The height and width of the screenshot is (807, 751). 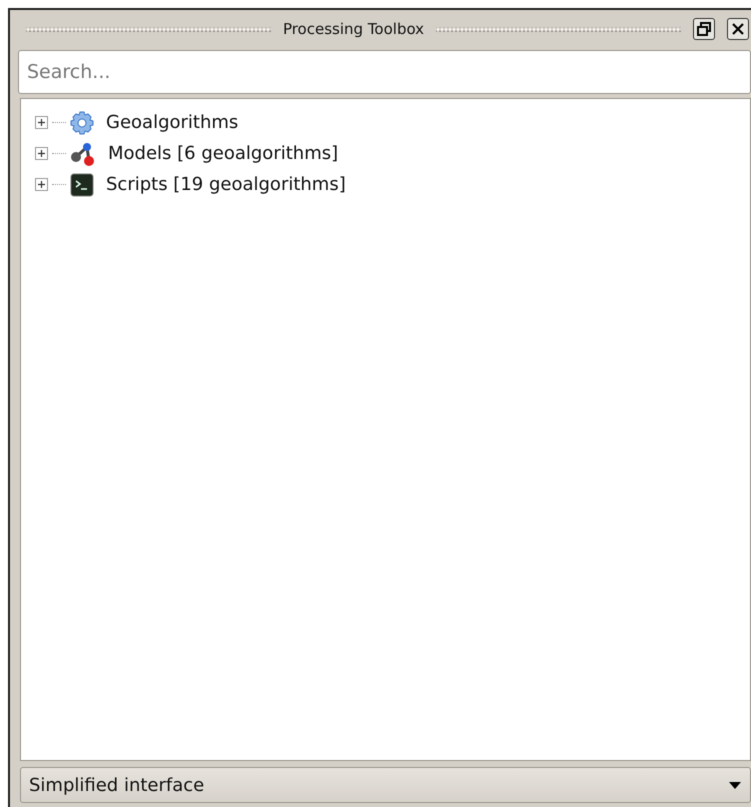 What do you see at coordinates (172, 122) in the screenshot?
I see `tree-item: Geoalgorithms` at bounding box center [172, 122].